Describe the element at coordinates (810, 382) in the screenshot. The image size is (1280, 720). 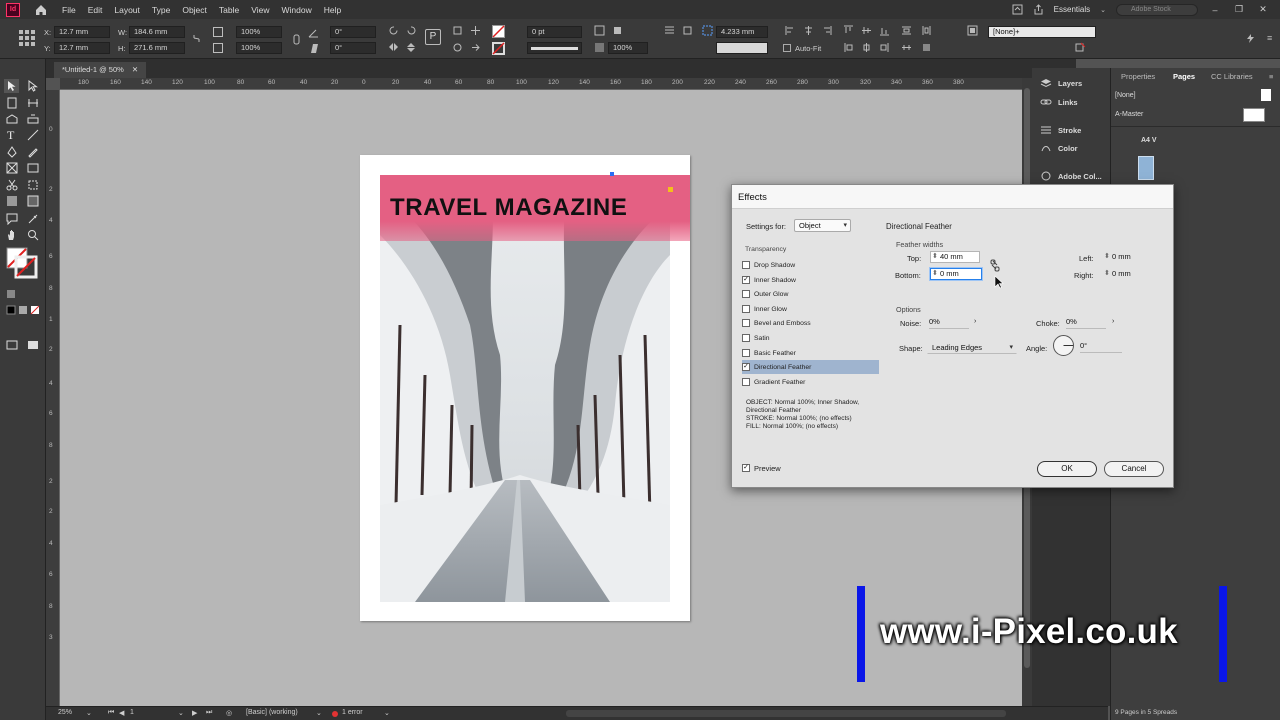
I see `effect-gradient-feather: Gradient Feather` at that location.